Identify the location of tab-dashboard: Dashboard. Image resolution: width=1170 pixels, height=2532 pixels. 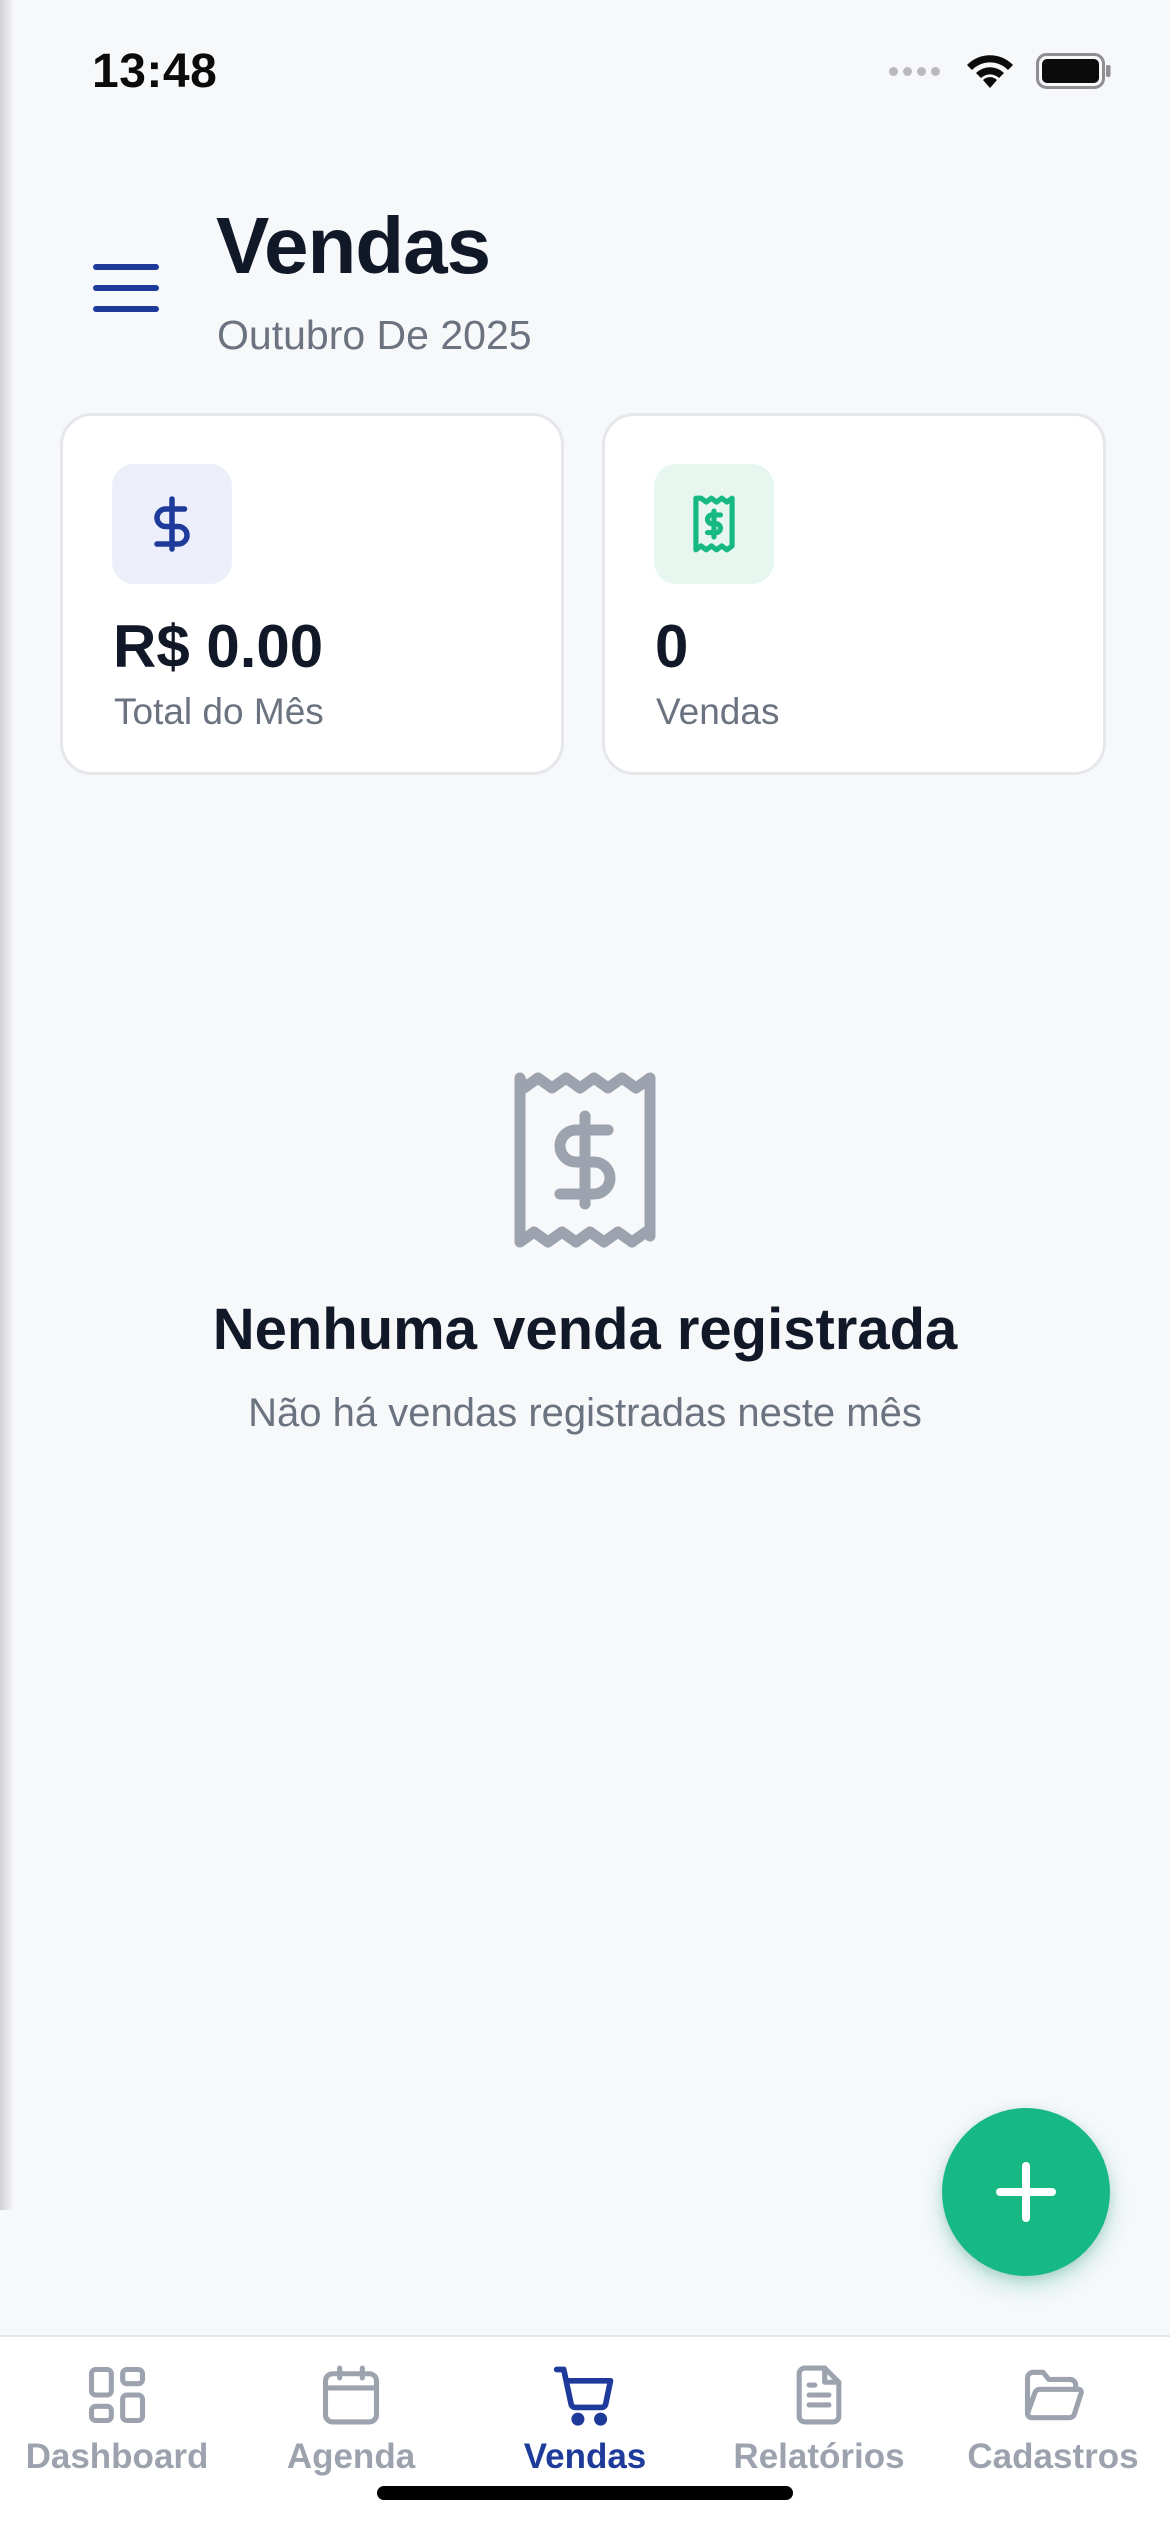
(117, 2407).